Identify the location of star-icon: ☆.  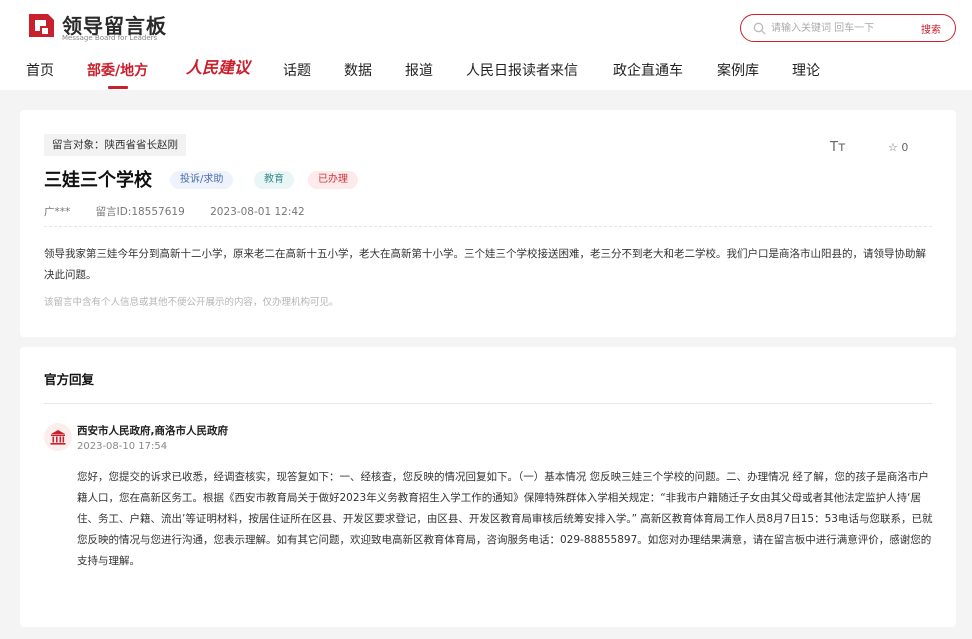
(893, 147).